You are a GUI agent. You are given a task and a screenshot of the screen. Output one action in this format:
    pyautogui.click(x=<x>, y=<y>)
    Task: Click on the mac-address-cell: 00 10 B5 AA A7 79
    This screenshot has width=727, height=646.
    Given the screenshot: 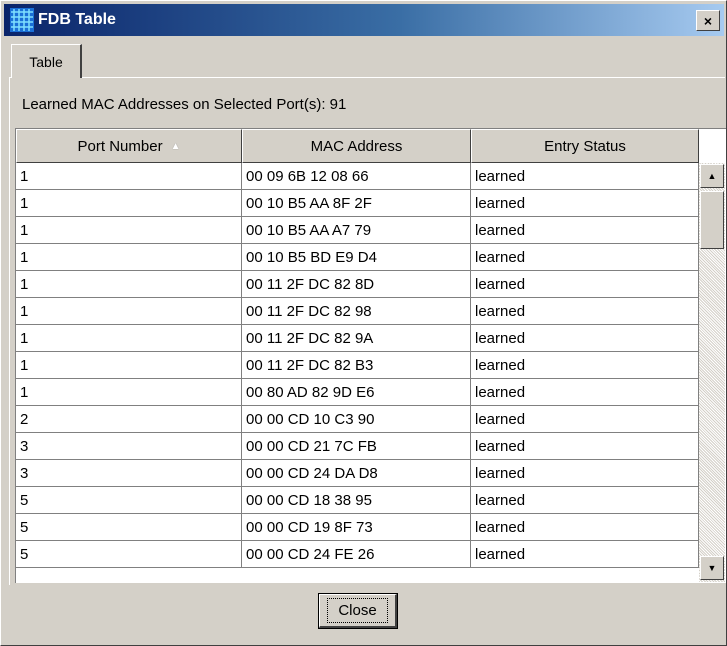 What is the action you would take?
    pyautogui.click(x=356, y=230)
    